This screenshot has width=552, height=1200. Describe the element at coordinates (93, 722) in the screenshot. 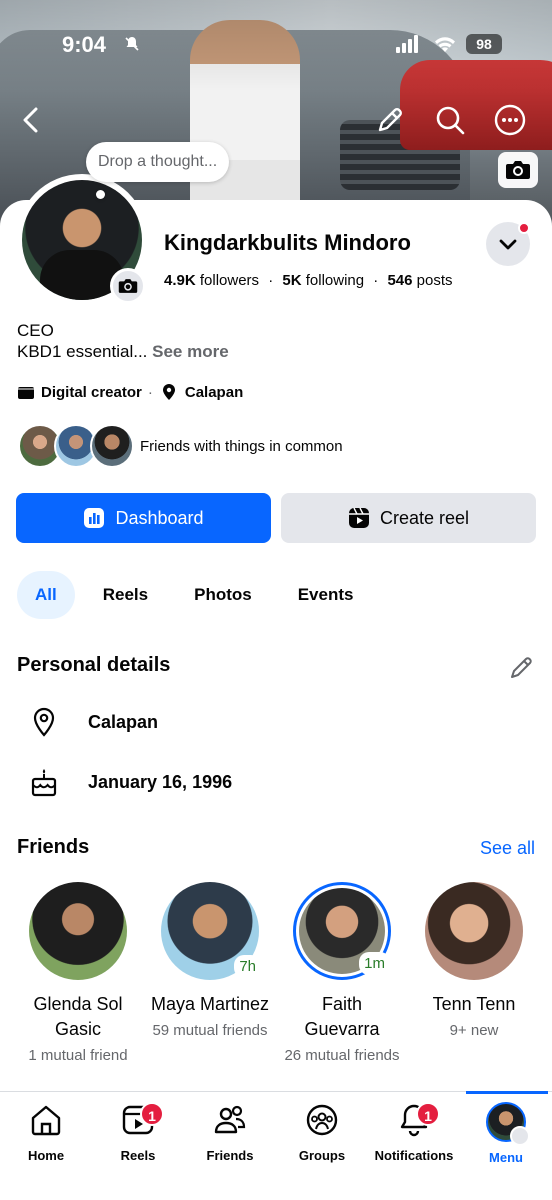

I see `detail-location: Calapan` at that location.